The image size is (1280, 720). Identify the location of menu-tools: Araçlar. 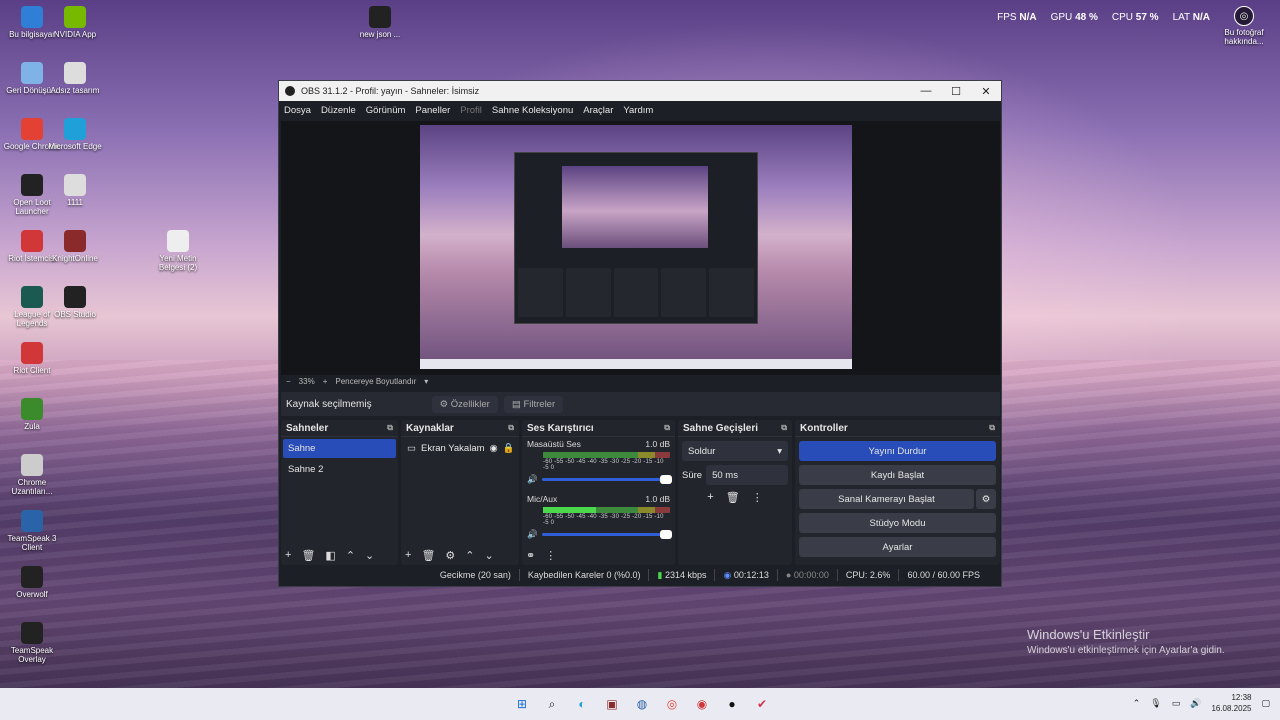
(598, 110).